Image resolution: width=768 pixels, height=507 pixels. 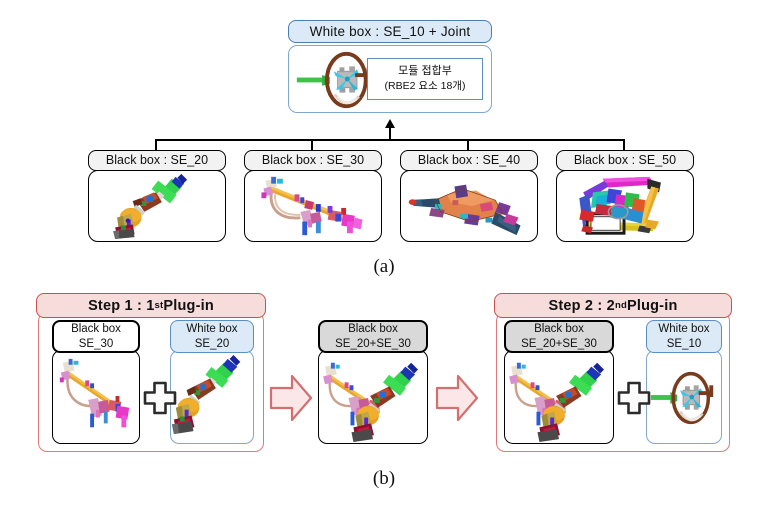 What do you see at coordinates (212, 336) in the screenshot?
I see `step1-input-white-se20-label: White box SE_20` at bounding box center [212, 336].